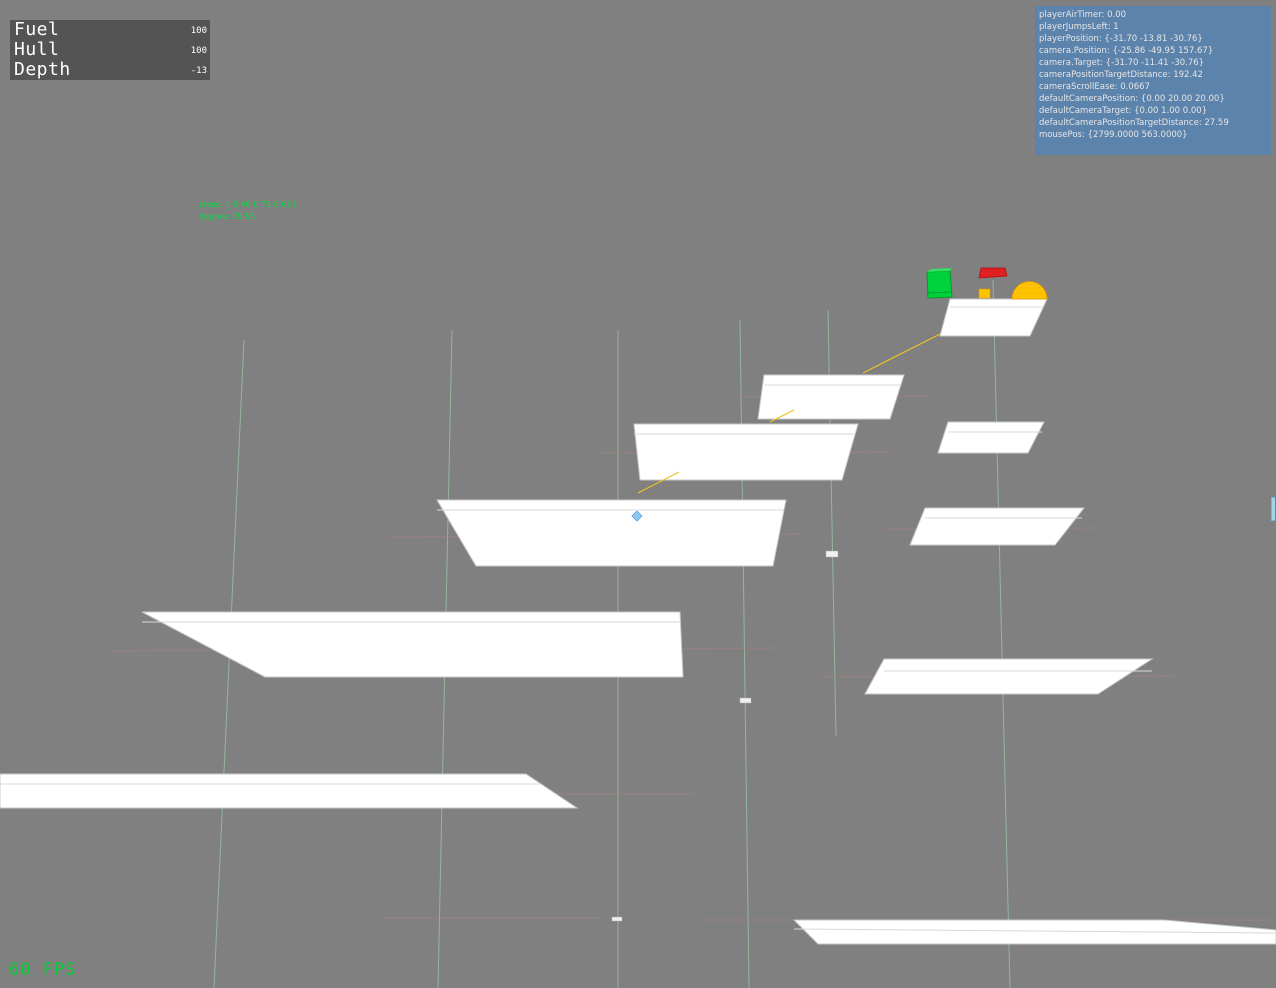 The width and height of the screenshot is (1276, 988). I want to click on red-block, so click(993, 273).